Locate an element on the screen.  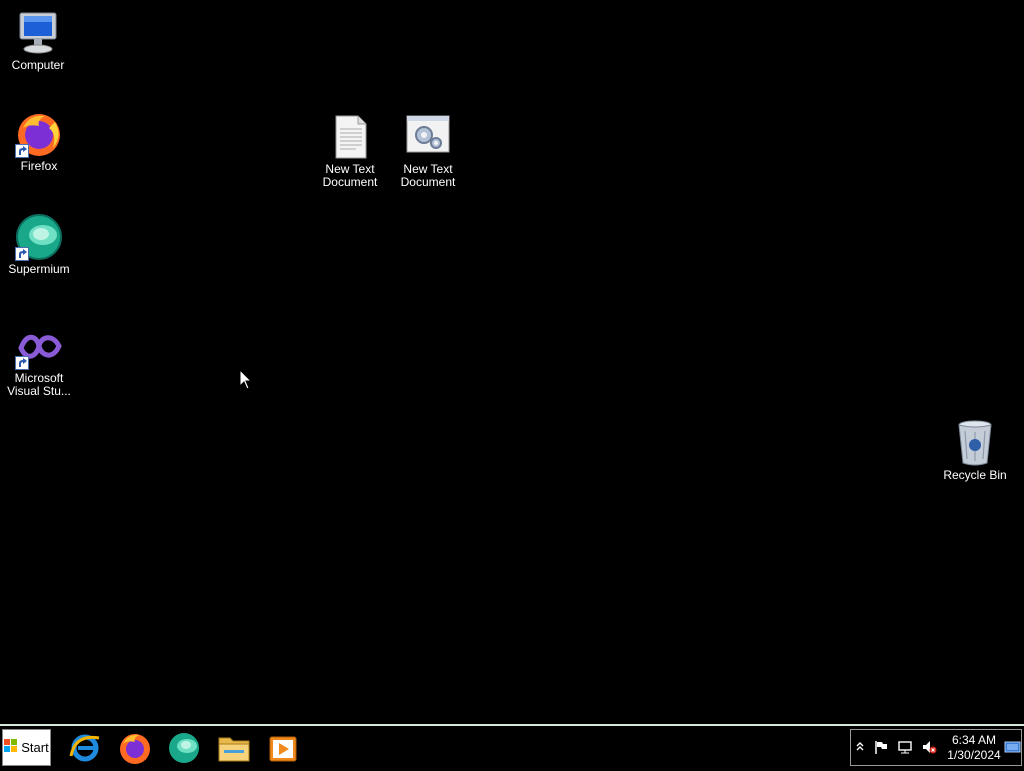
system-tray: 6:34 AM 1/30/2024 is located at coordinates (936, 747).